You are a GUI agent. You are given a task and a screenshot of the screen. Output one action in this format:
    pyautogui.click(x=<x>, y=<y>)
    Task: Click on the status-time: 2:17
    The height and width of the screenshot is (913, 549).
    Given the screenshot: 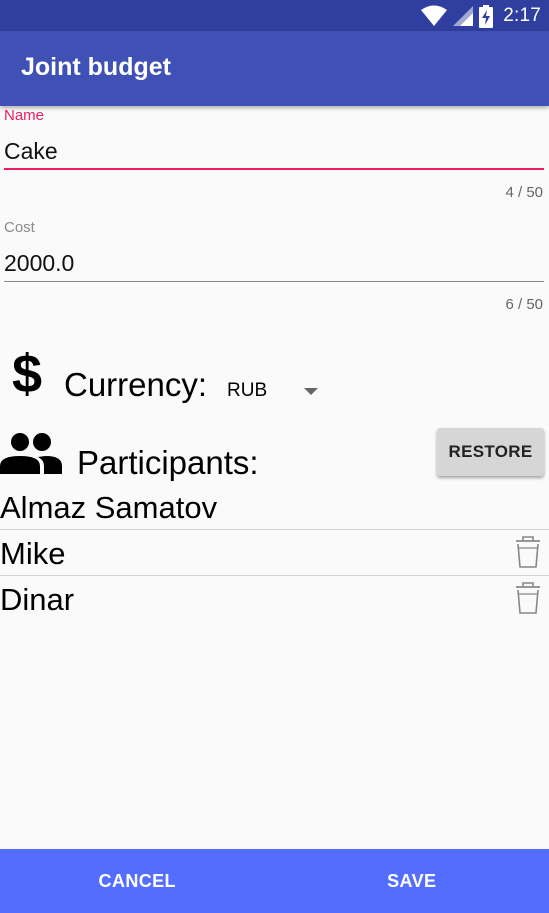 What is the action you would take?
    pyautogui.click(x=522, y=15)
    